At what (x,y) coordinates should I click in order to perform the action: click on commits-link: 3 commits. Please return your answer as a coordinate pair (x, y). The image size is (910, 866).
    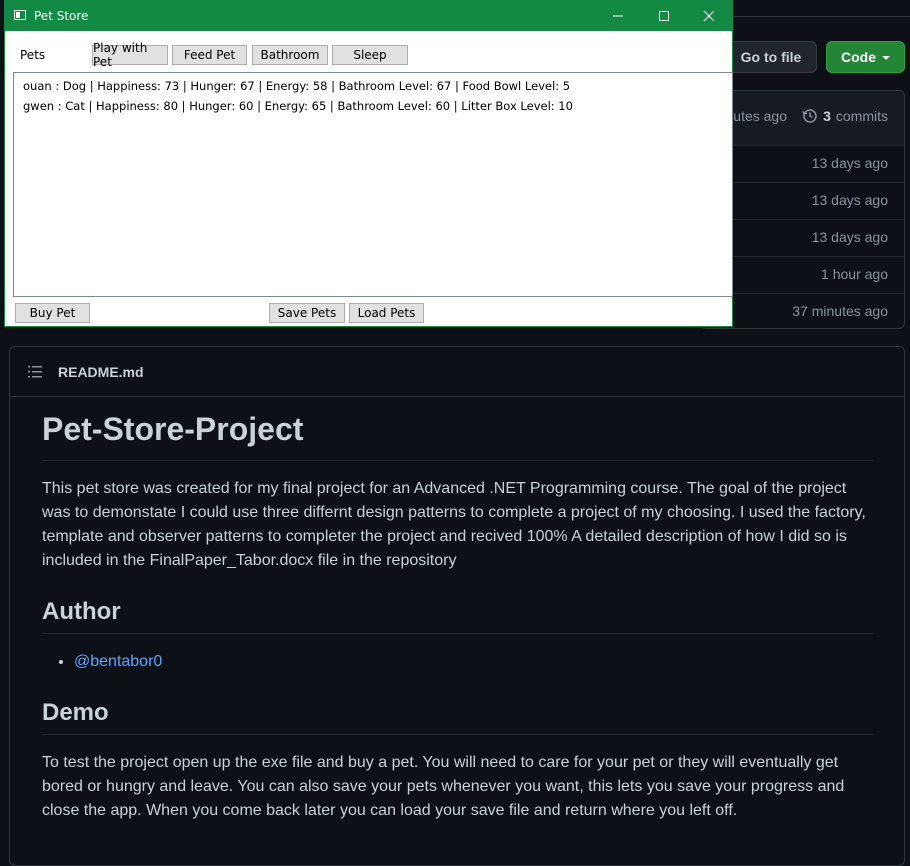
    Looking at the image, I should click on (845, 116).